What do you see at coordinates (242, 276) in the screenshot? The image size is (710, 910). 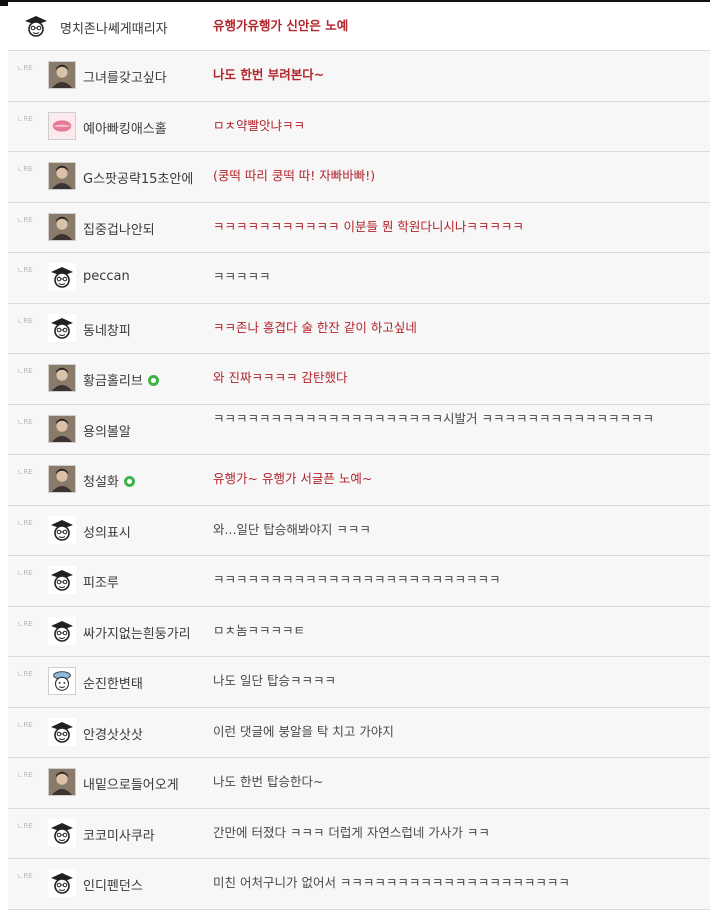 I see `comment-text: ㅋㅋㅋㅋㅋ` at bounding box center [242, 276].